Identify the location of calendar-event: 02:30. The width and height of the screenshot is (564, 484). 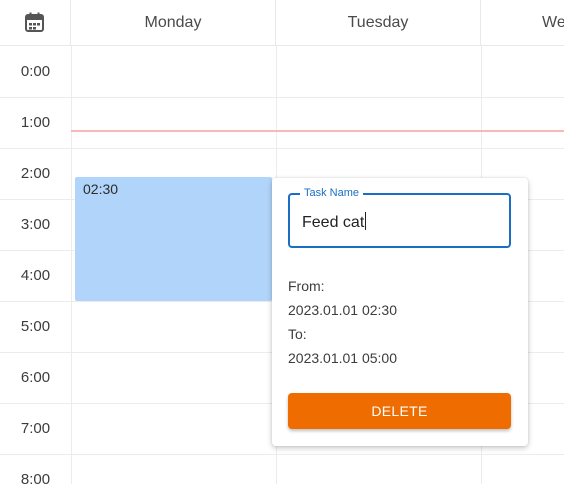
(173, 239).